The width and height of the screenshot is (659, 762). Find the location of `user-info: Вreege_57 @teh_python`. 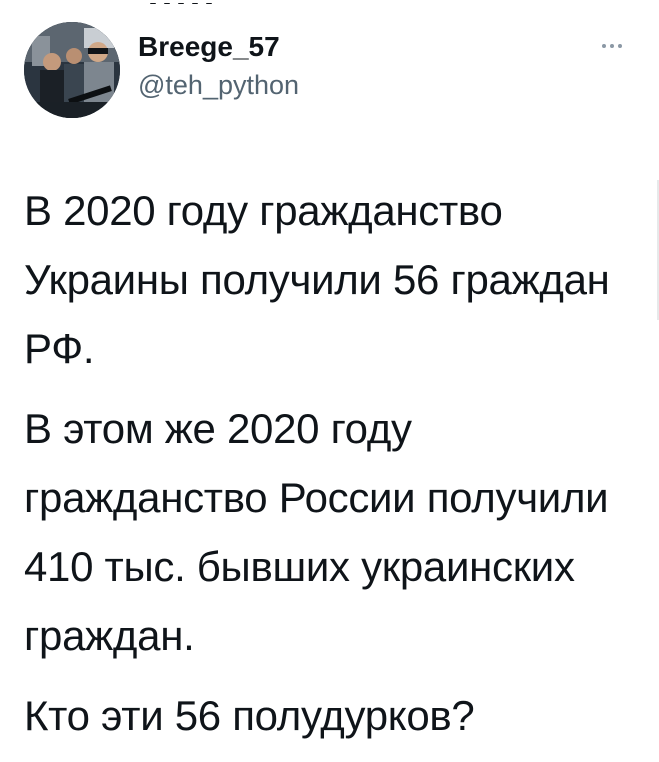

user-info: Вreege_57 @teh_python is located at coordinates (218, 66).